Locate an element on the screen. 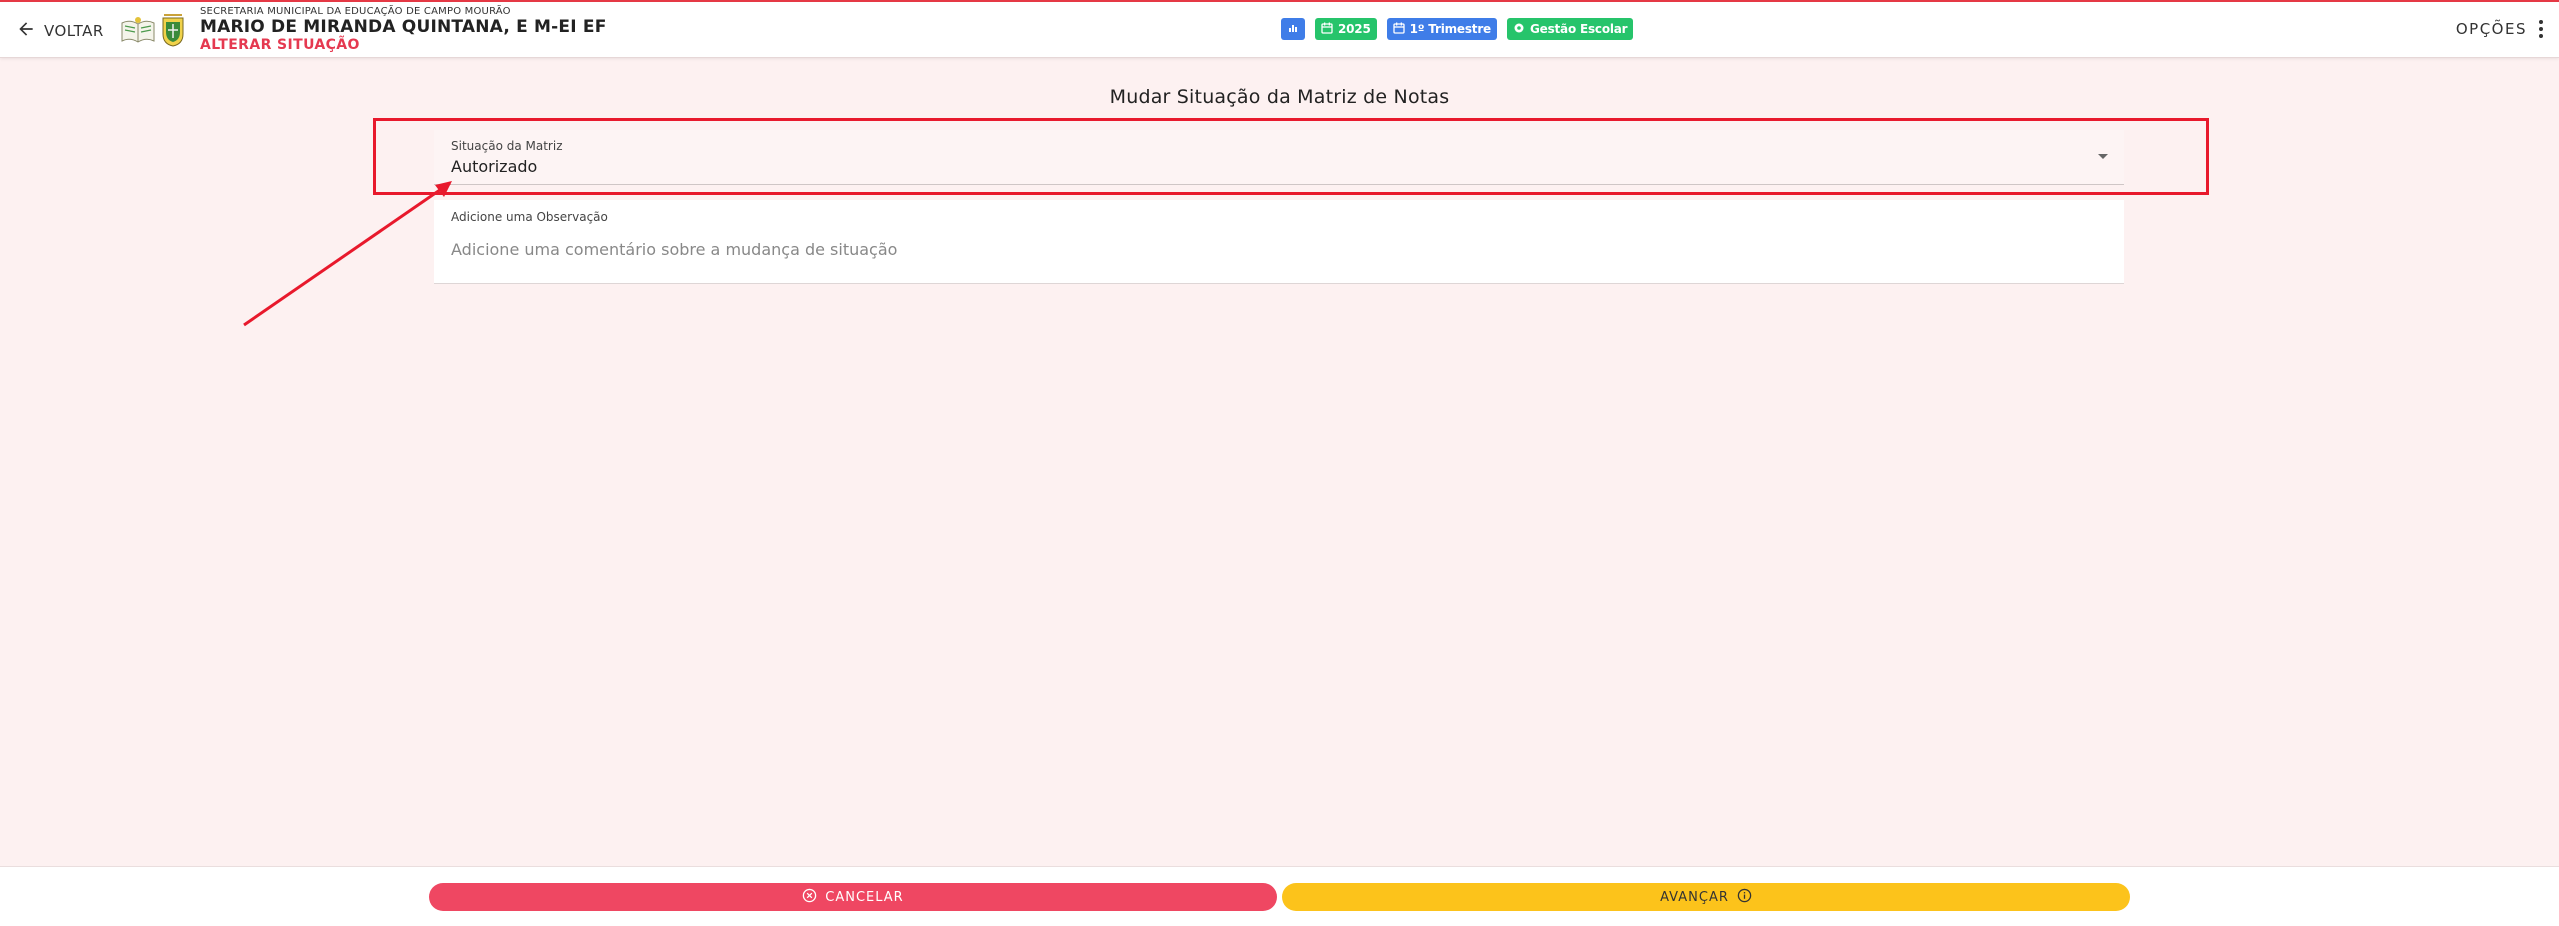 Image resolution: width=2559 pixels, height=926 pixels. matrix-status-value: Autorizado is located at coordinates (494, 166).